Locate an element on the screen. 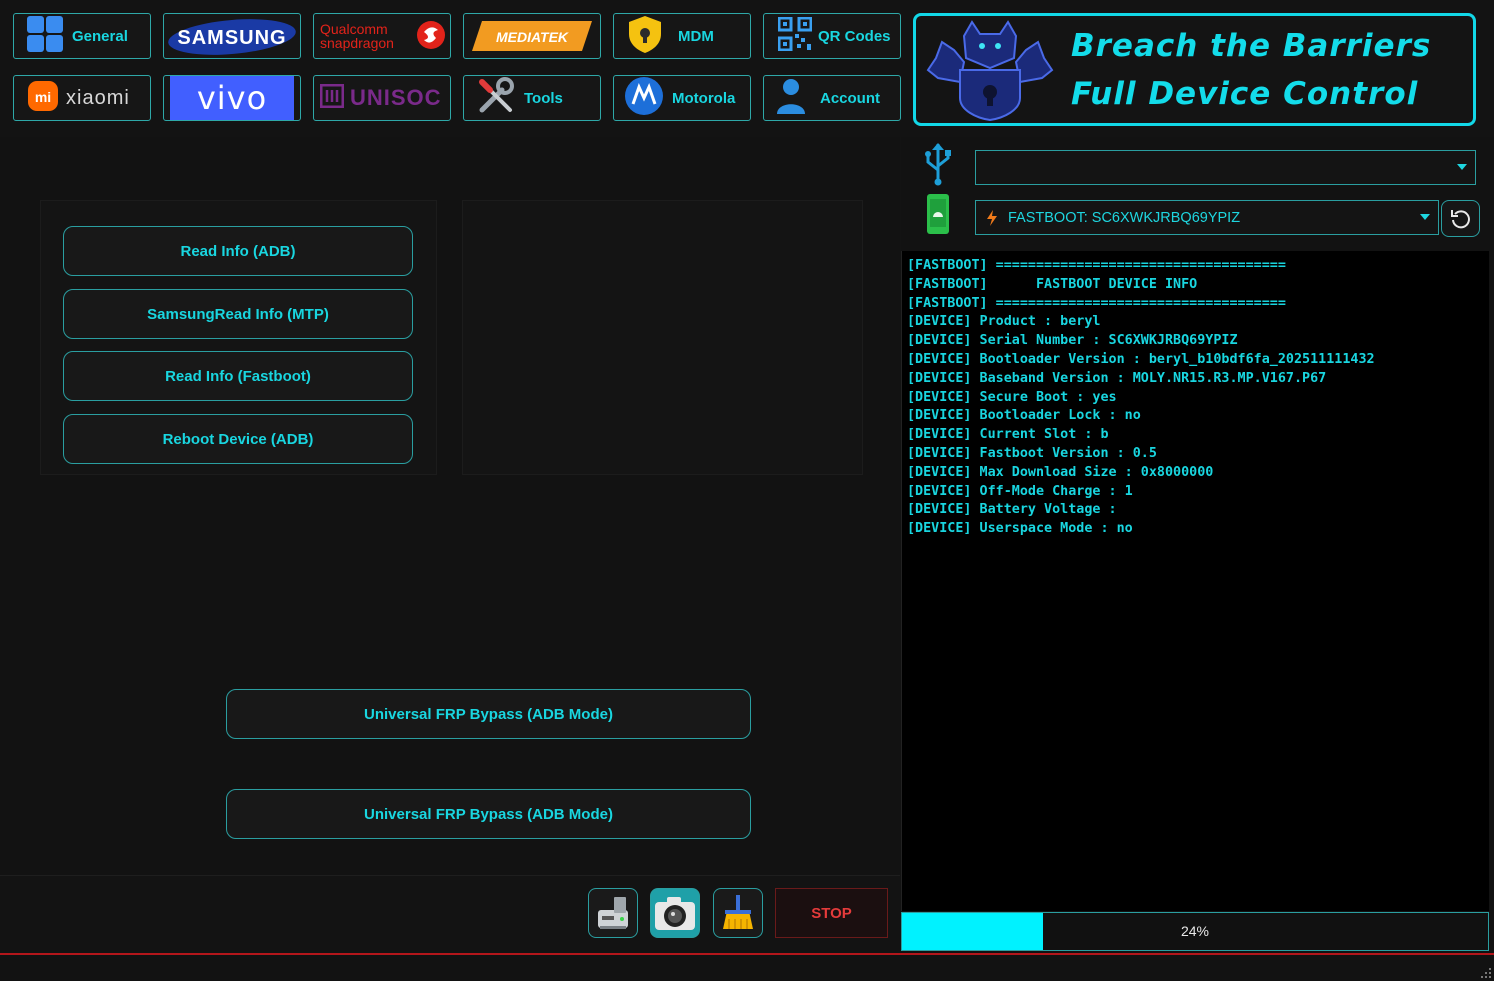  progress-bar: 24% is located at coordinates (1195, 931).